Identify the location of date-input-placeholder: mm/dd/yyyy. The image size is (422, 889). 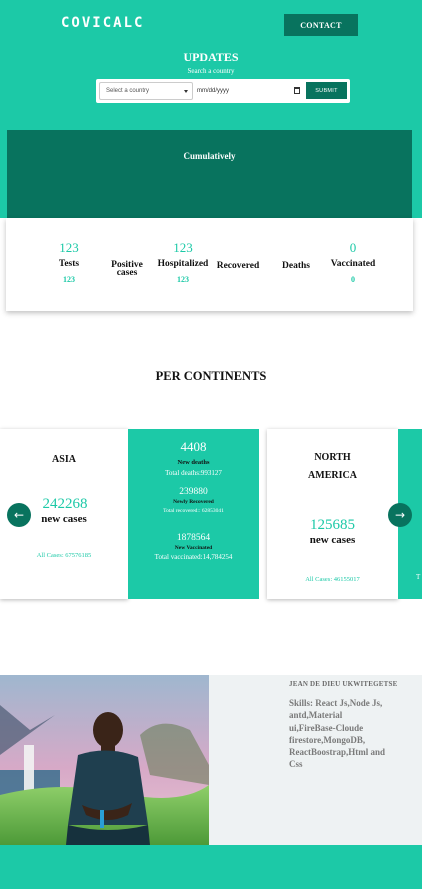
(213, 91).